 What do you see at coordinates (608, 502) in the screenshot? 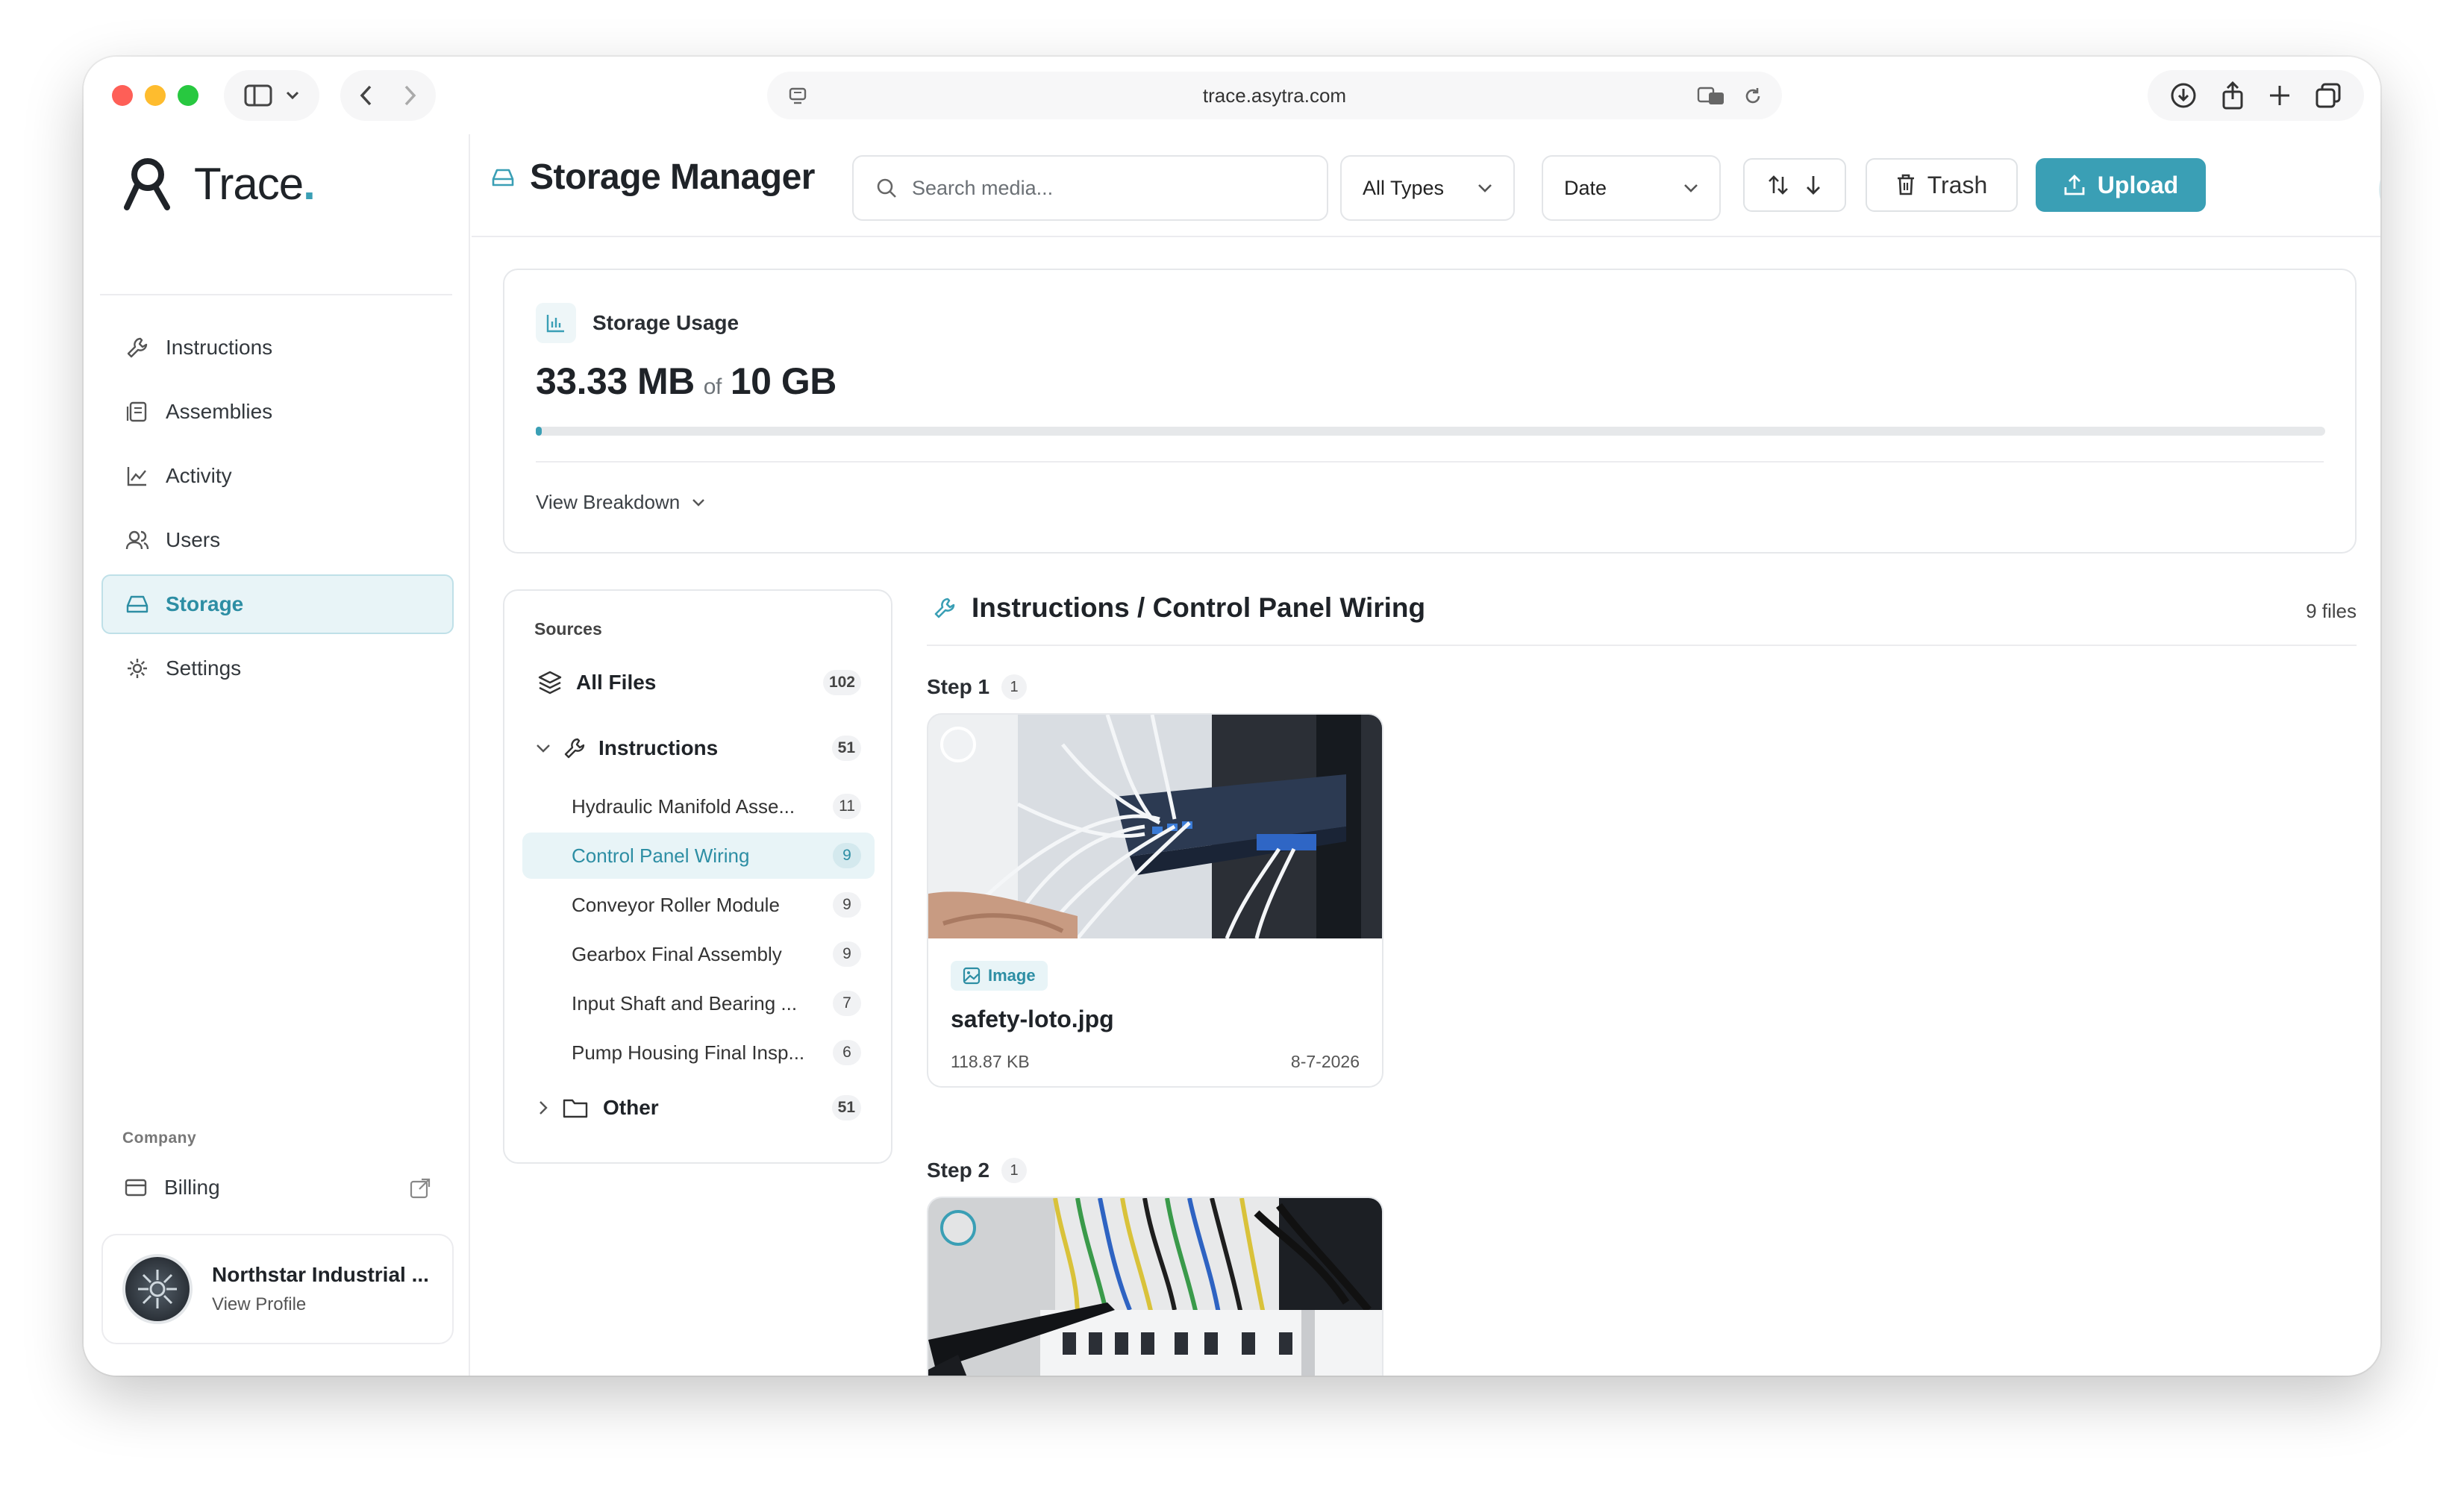
I see `view-breakdown-label: View Breakdown` at bounding box center [608, 502].